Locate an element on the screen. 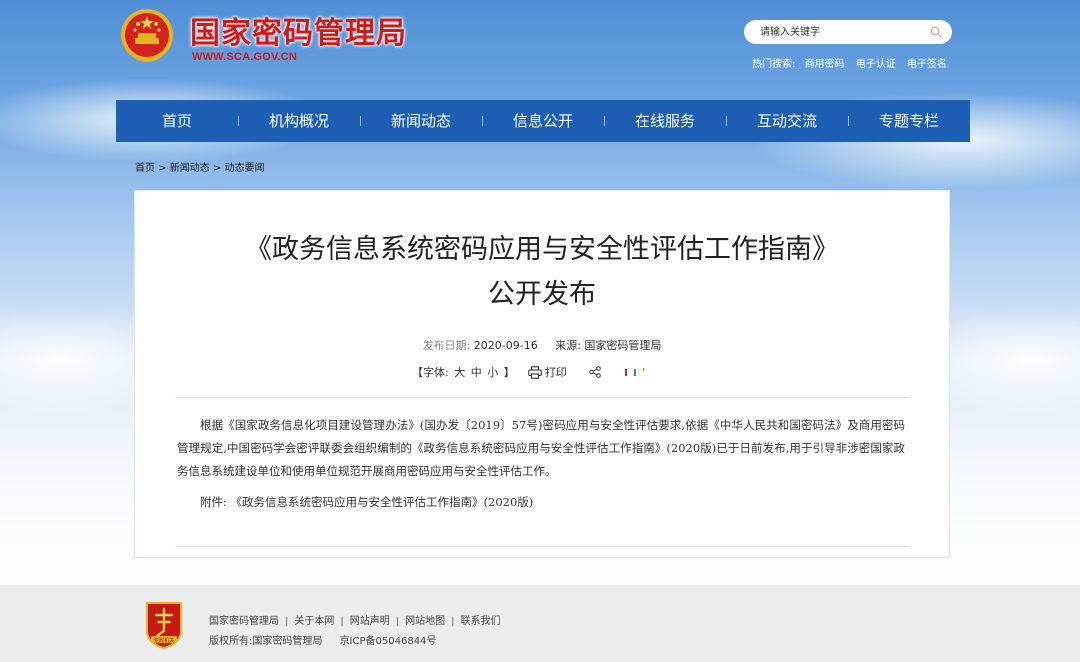  printer-icon is located at coordinates (534, 372).